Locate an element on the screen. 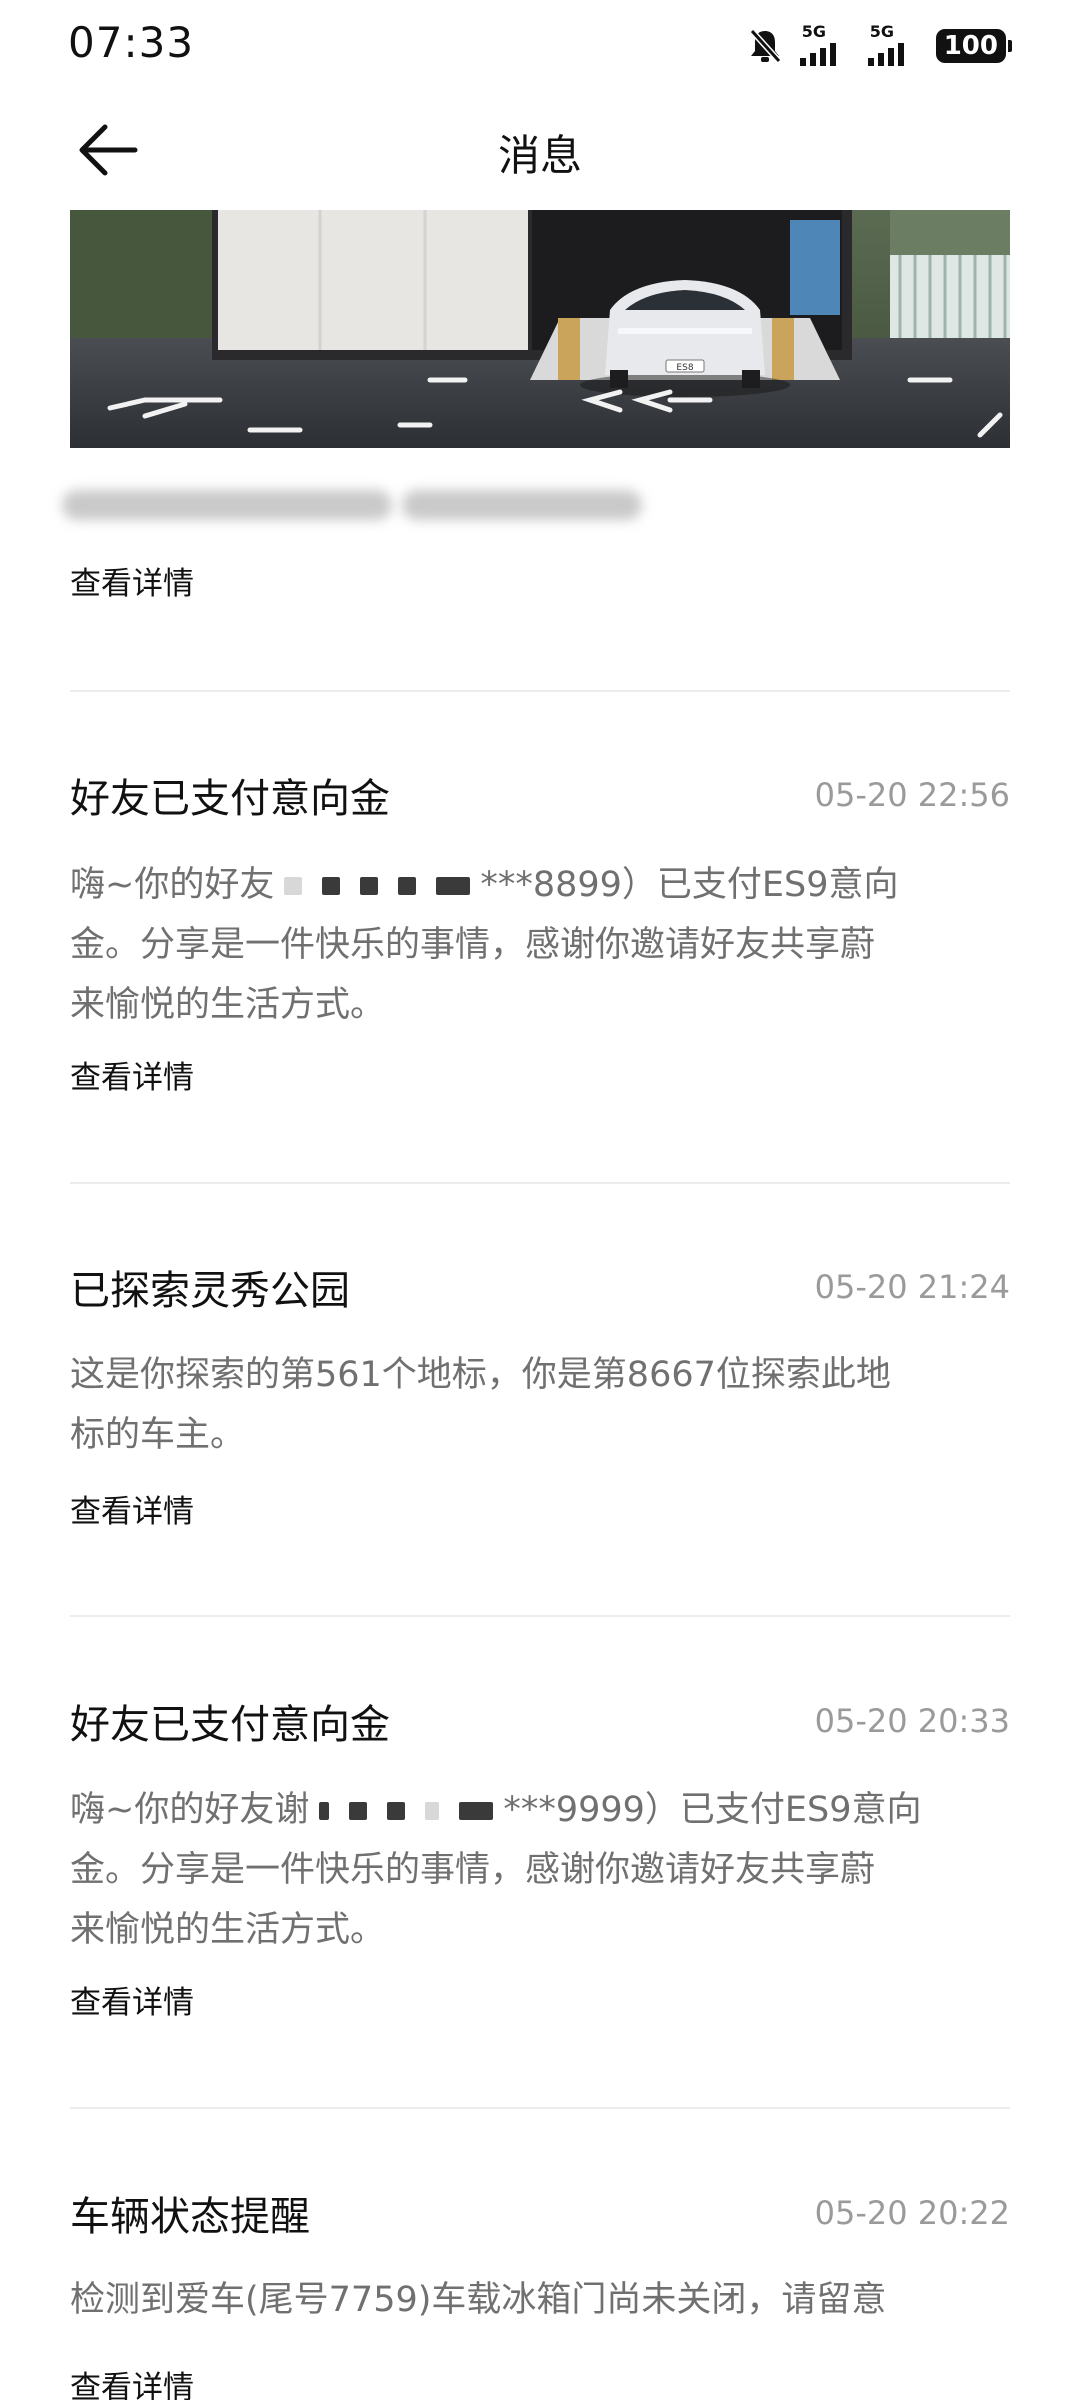  bell-off-icon is located at coordinates (765, 46).